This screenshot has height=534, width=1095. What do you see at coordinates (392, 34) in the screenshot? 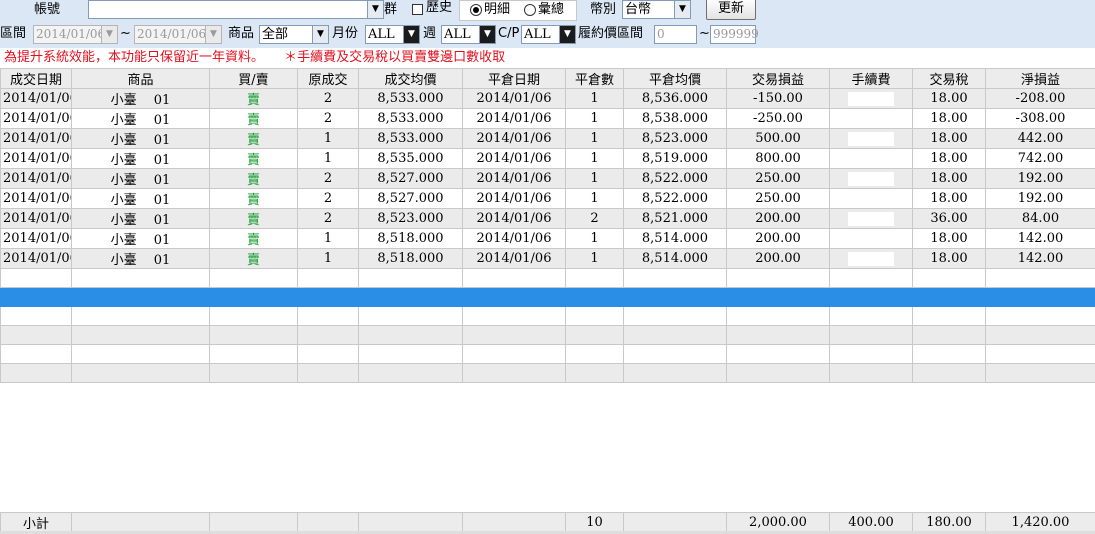
I see `month-select: ALL ▼` at bounding box center [392, 34].